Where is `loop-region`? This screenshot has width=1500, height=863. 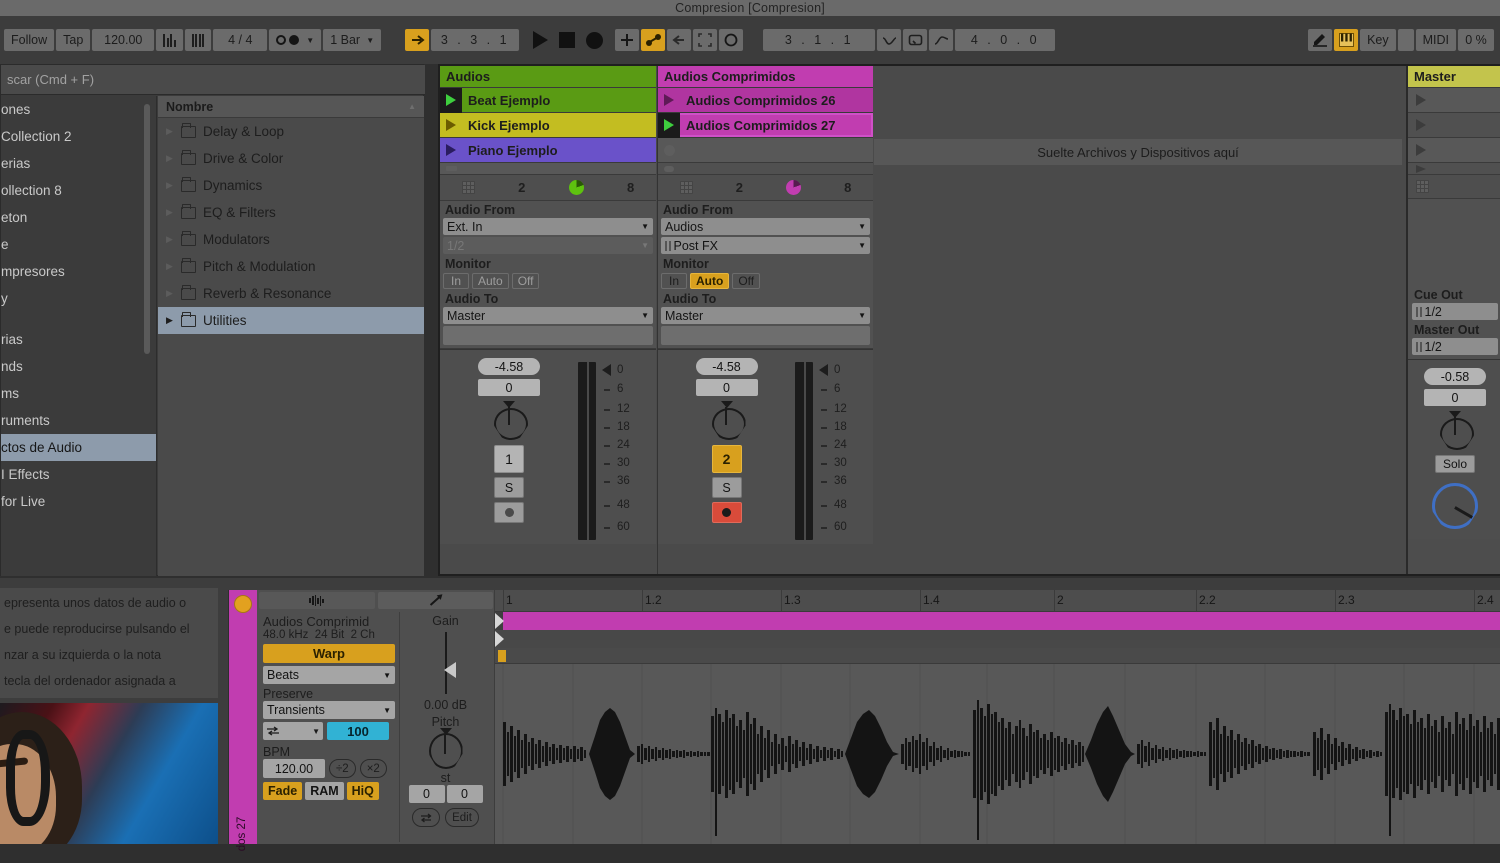 loop-region is located at coordinates (1001, 621).